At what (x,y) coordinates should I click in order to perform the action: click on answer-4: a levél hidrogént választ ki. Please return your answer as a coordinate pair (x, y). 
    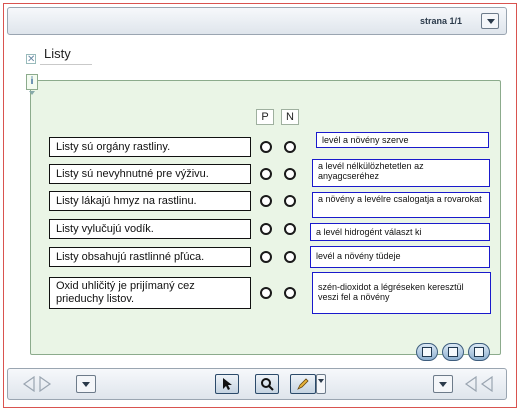
    Looking at the image, I should click on (400, 232).